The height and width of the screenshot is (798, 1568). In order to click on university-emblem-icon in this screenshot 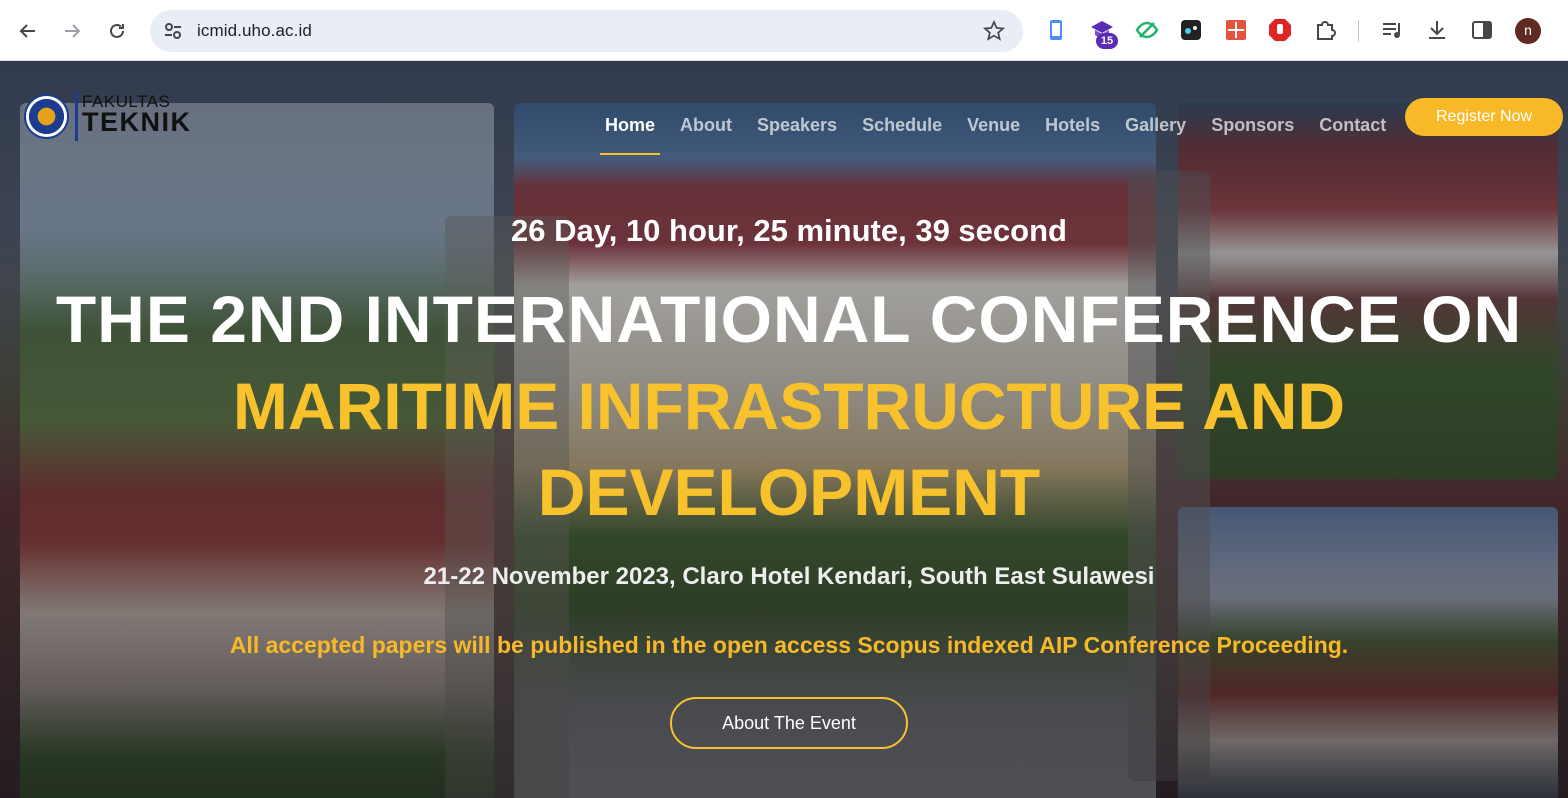, I will do `click(46, 116)`.